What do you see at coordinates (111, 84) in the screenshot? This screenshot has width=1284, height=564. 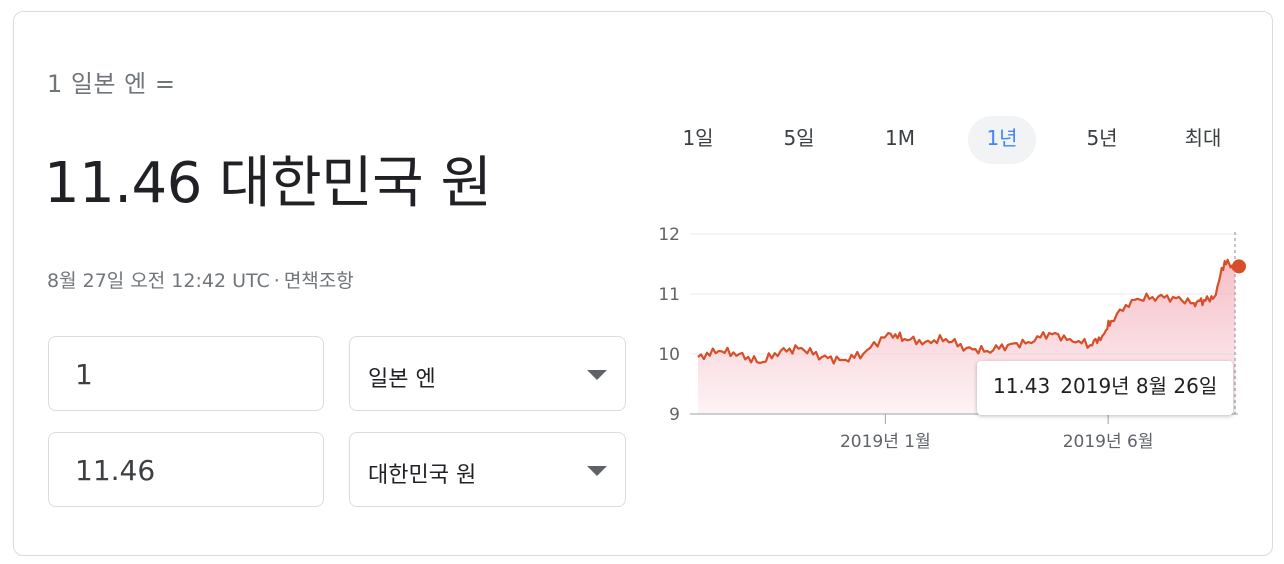 I see `conversion-from-label: 1 일본 엔 =` at bounding box center [111, 84].